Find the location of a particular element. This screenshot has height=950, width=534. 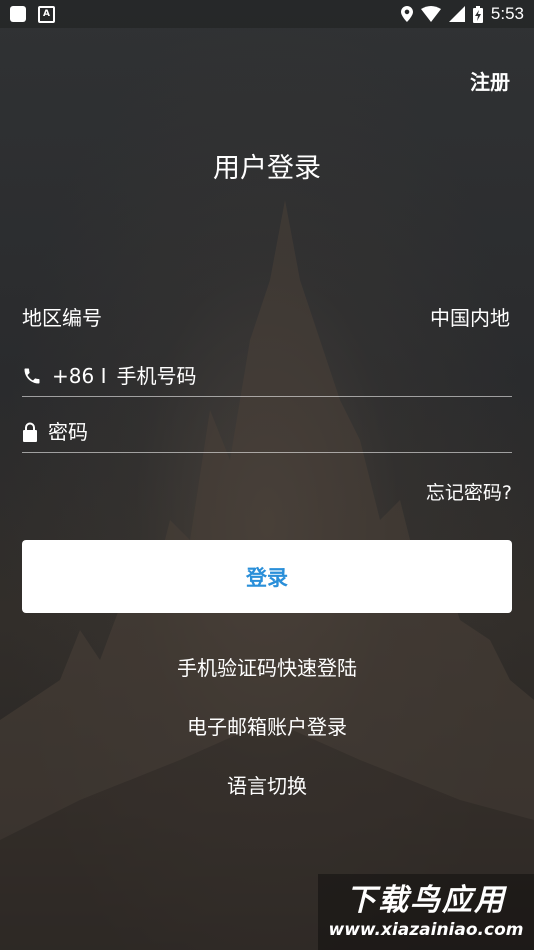

watermark-title: 下载鸟应用 is located at coordinates (426, 900).